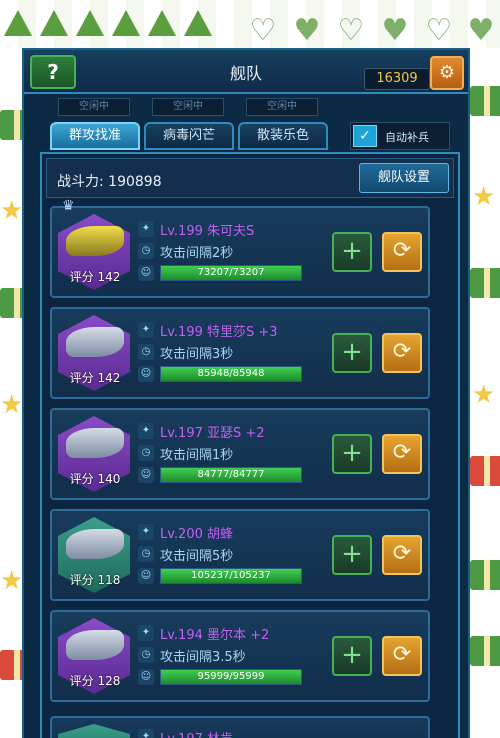  I want to click on hp-value: 105237/105237, so click(231, 575).